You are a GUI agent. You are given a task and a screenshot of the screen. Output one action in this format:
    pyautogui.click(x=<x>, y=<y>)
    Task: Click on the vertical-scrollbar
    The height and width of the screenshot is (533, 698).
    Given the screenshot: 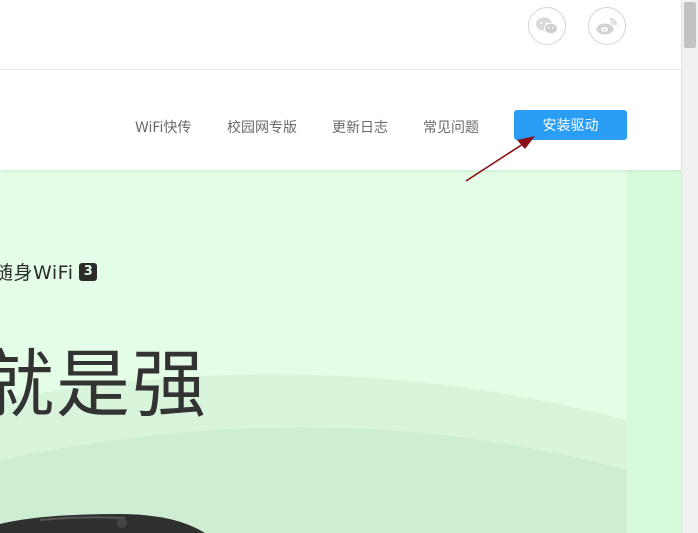 What is the action you would take?
    pyautogui.click(x=689, y=266)
    